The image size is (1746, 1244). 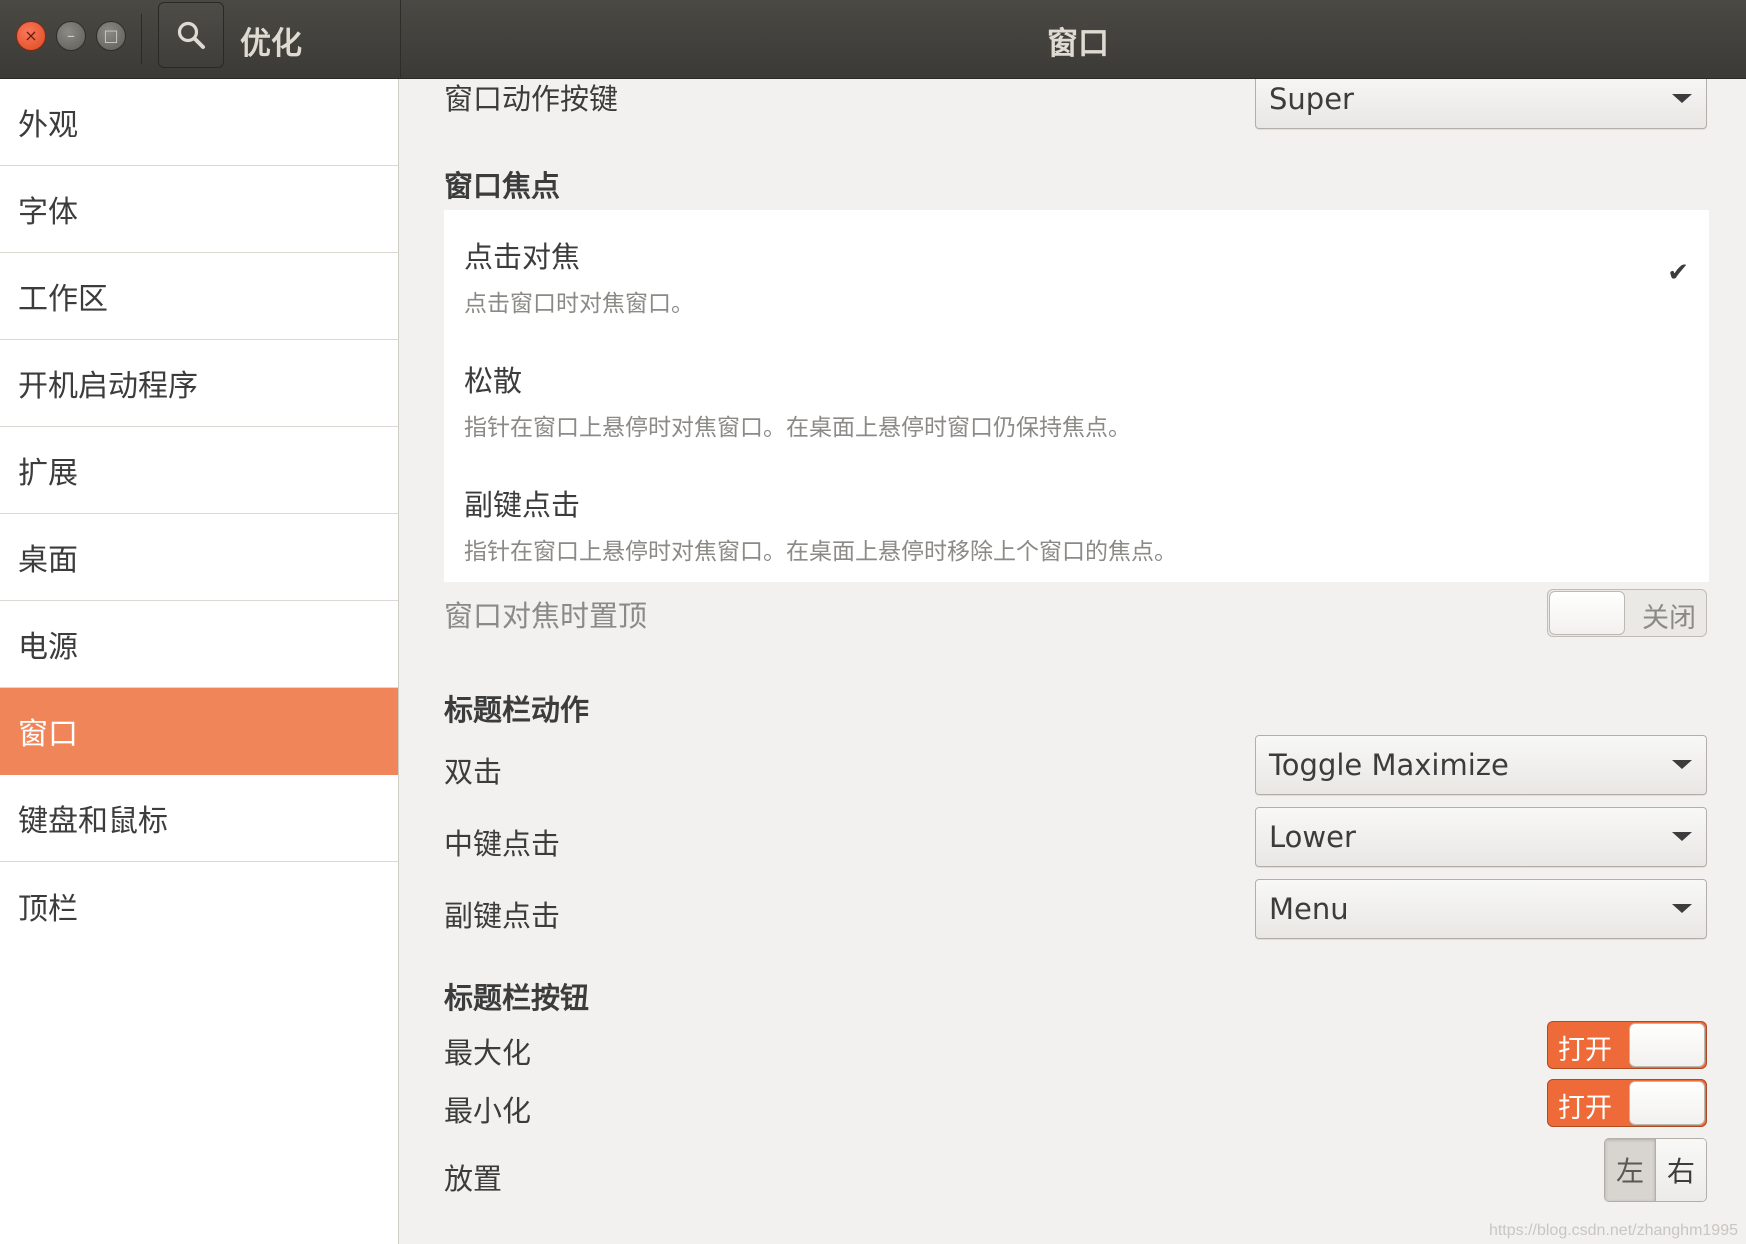 What do you see at coordinates (48, 212) in the screenshot?
I see `sidebar-item-label: 字体` at bounding box center [48, 212].